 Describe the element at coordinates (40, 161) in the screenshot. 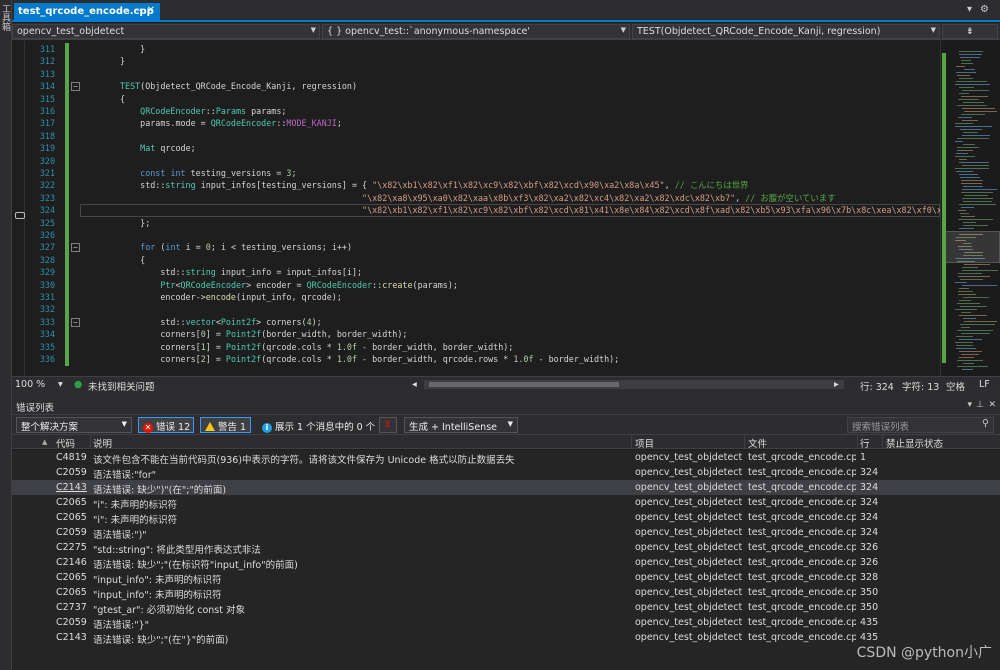

I see `line-number: 320` at that location.